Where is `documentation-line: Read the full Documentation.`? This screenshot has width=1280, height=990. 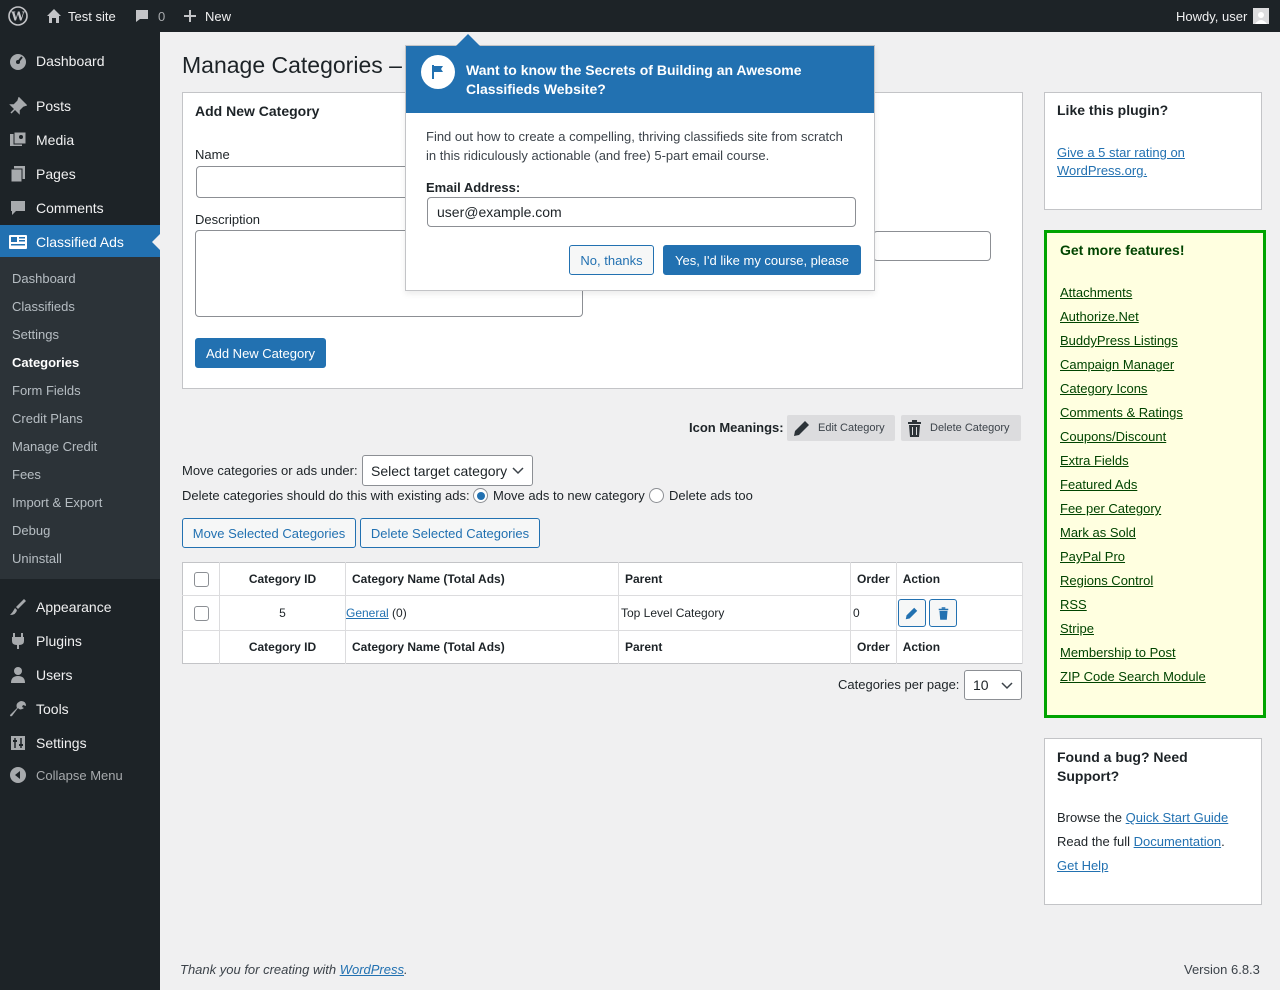
documentation-line: Read the full Documentation. is located at coordinates (1141, 841).